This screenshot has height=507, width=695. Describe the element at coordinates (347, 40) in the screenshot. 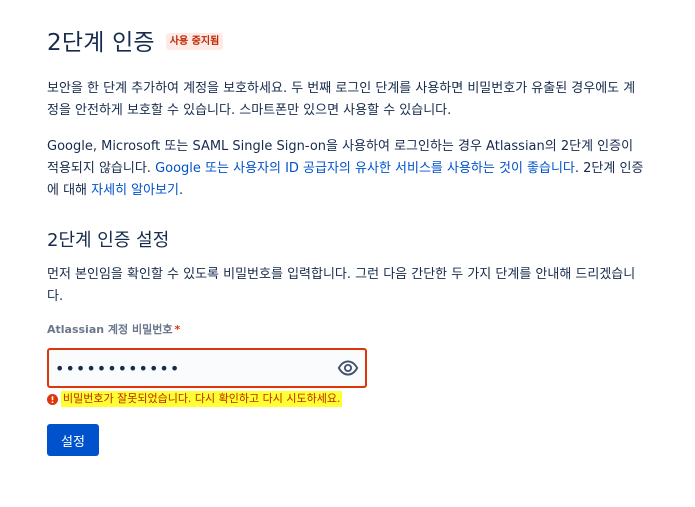

I see `title-row: 2단계 인증 사용 중지됨` at that location.